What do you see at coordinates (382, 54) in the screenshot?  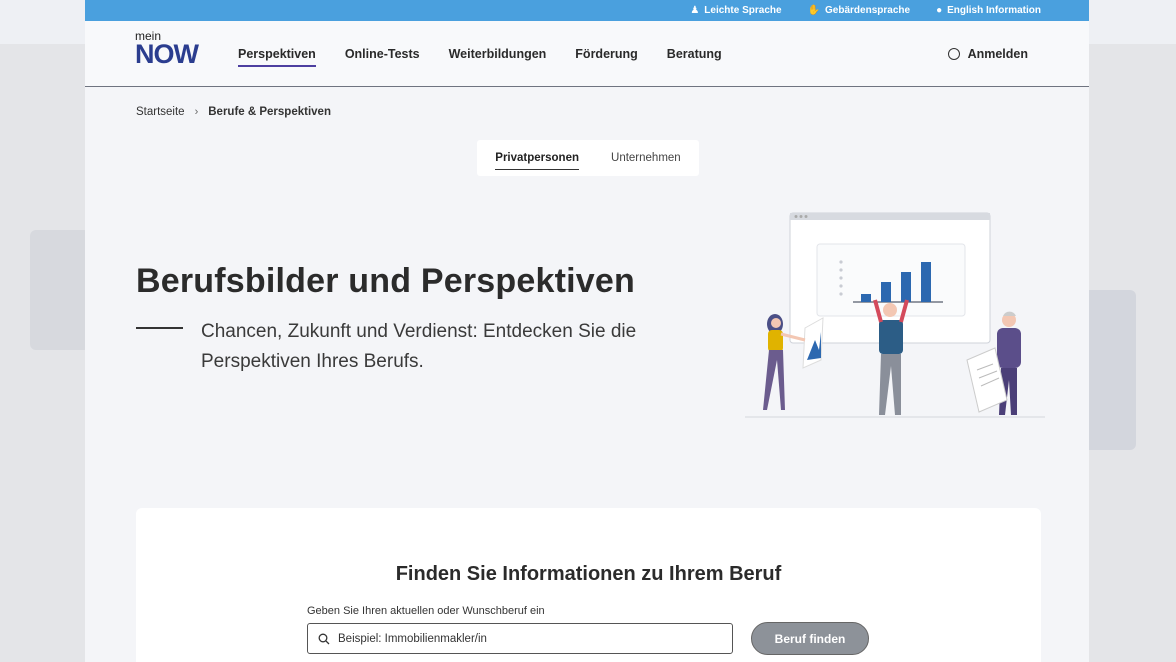 I see `nav-item-online-tests: Online-Tests` at bounding box center [382, 54].